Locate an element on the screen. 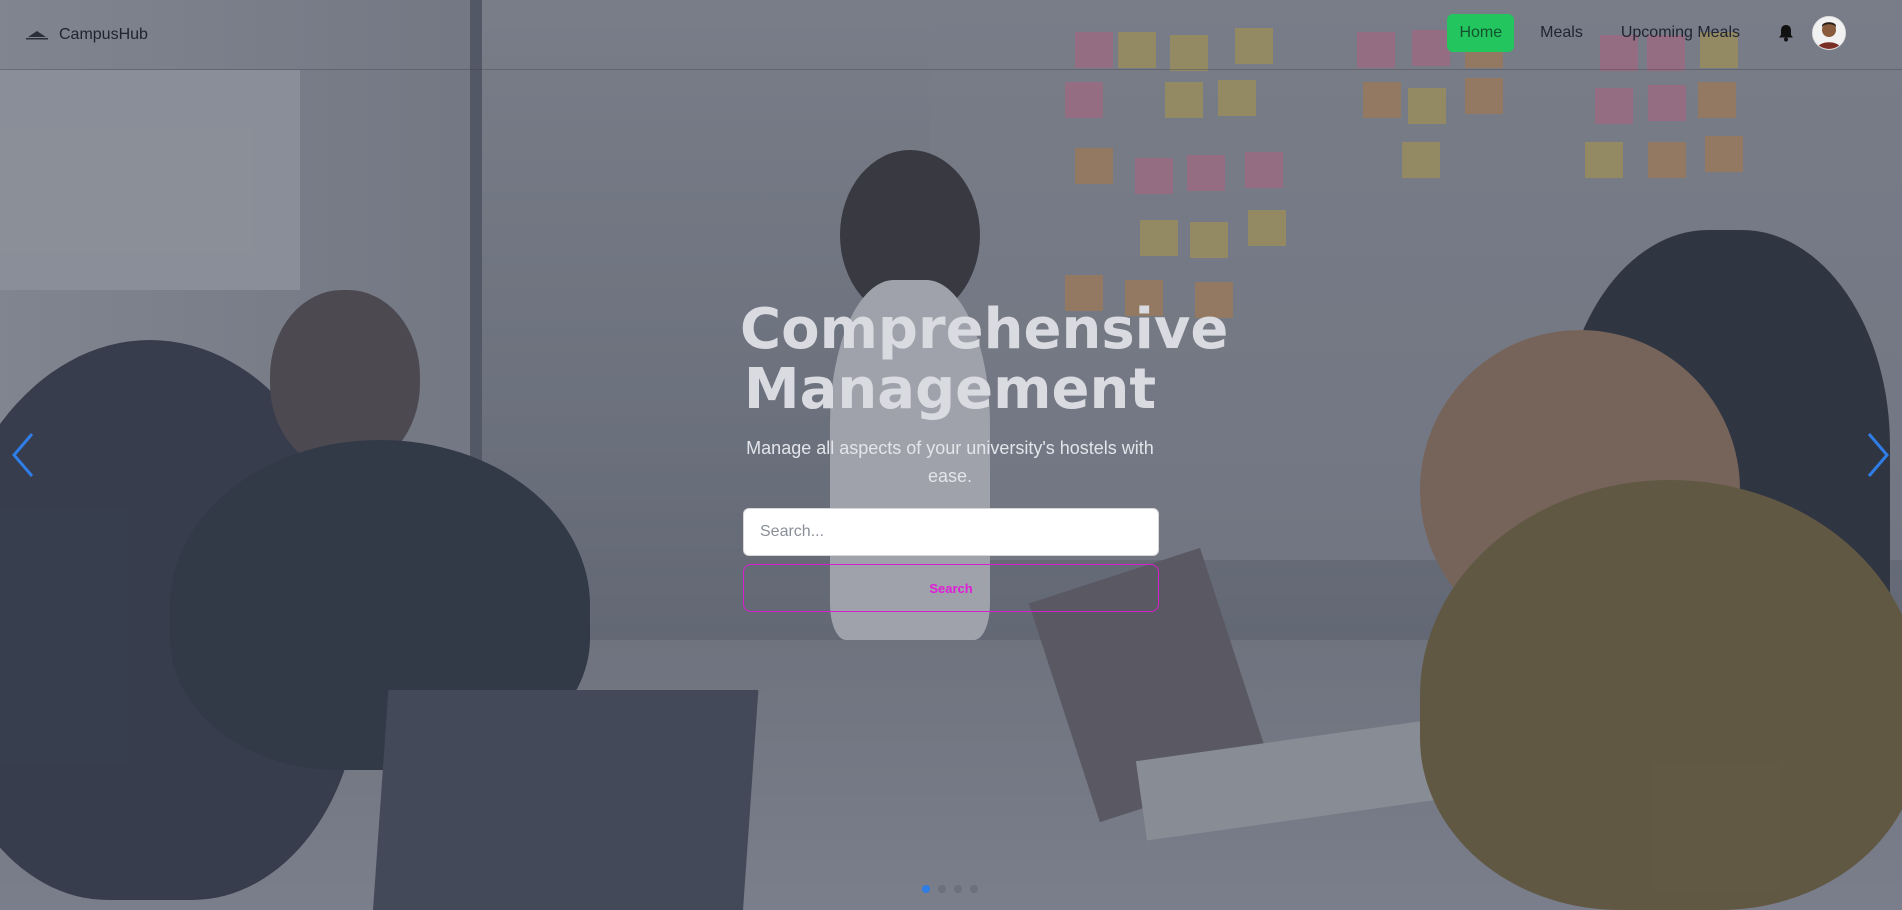  hat-logo-icon is located at coordinates (37, 34).